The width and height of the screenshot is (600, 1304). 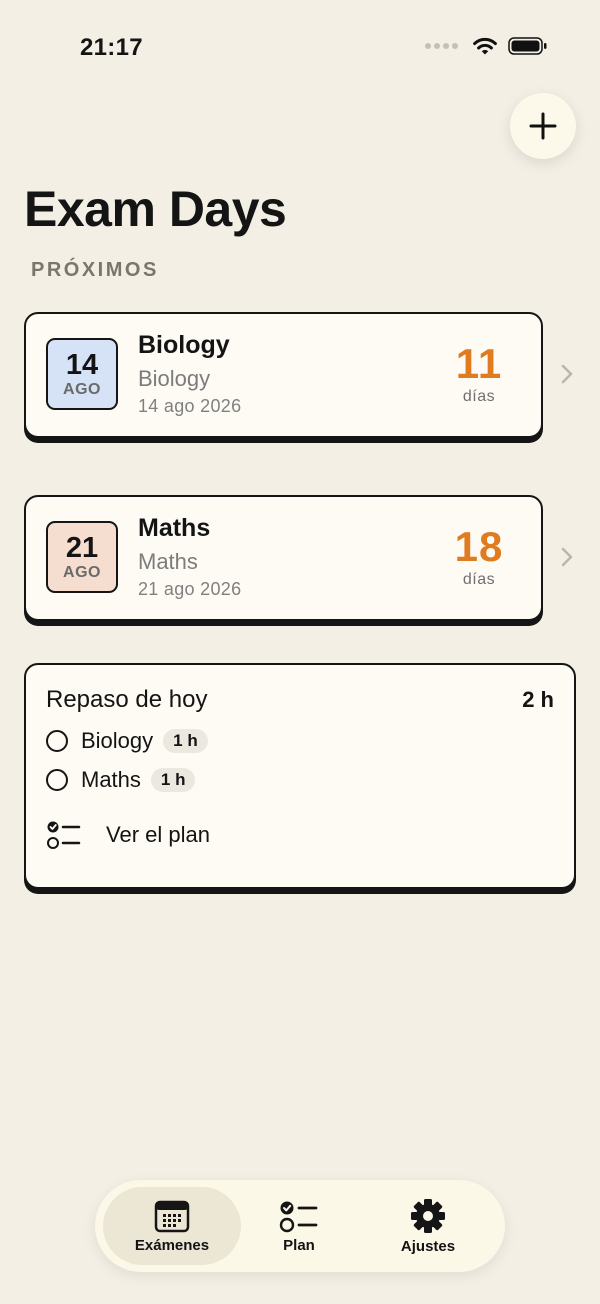 I want to click on days-countdown: 11 días, so click(x=479, y=374).